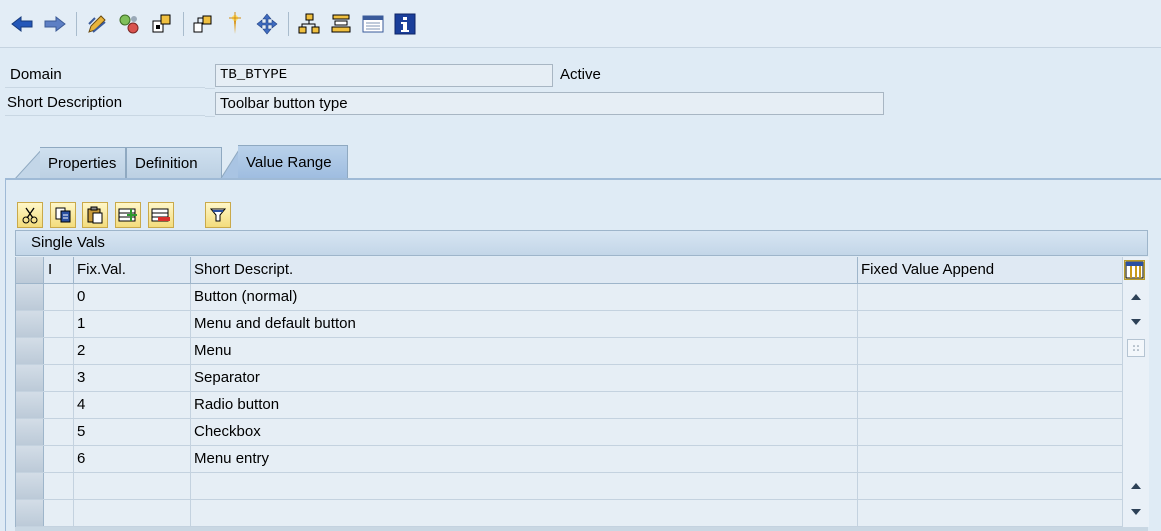 The image size is (1161, 531). I want to click on info-icon, so click(405, 24).